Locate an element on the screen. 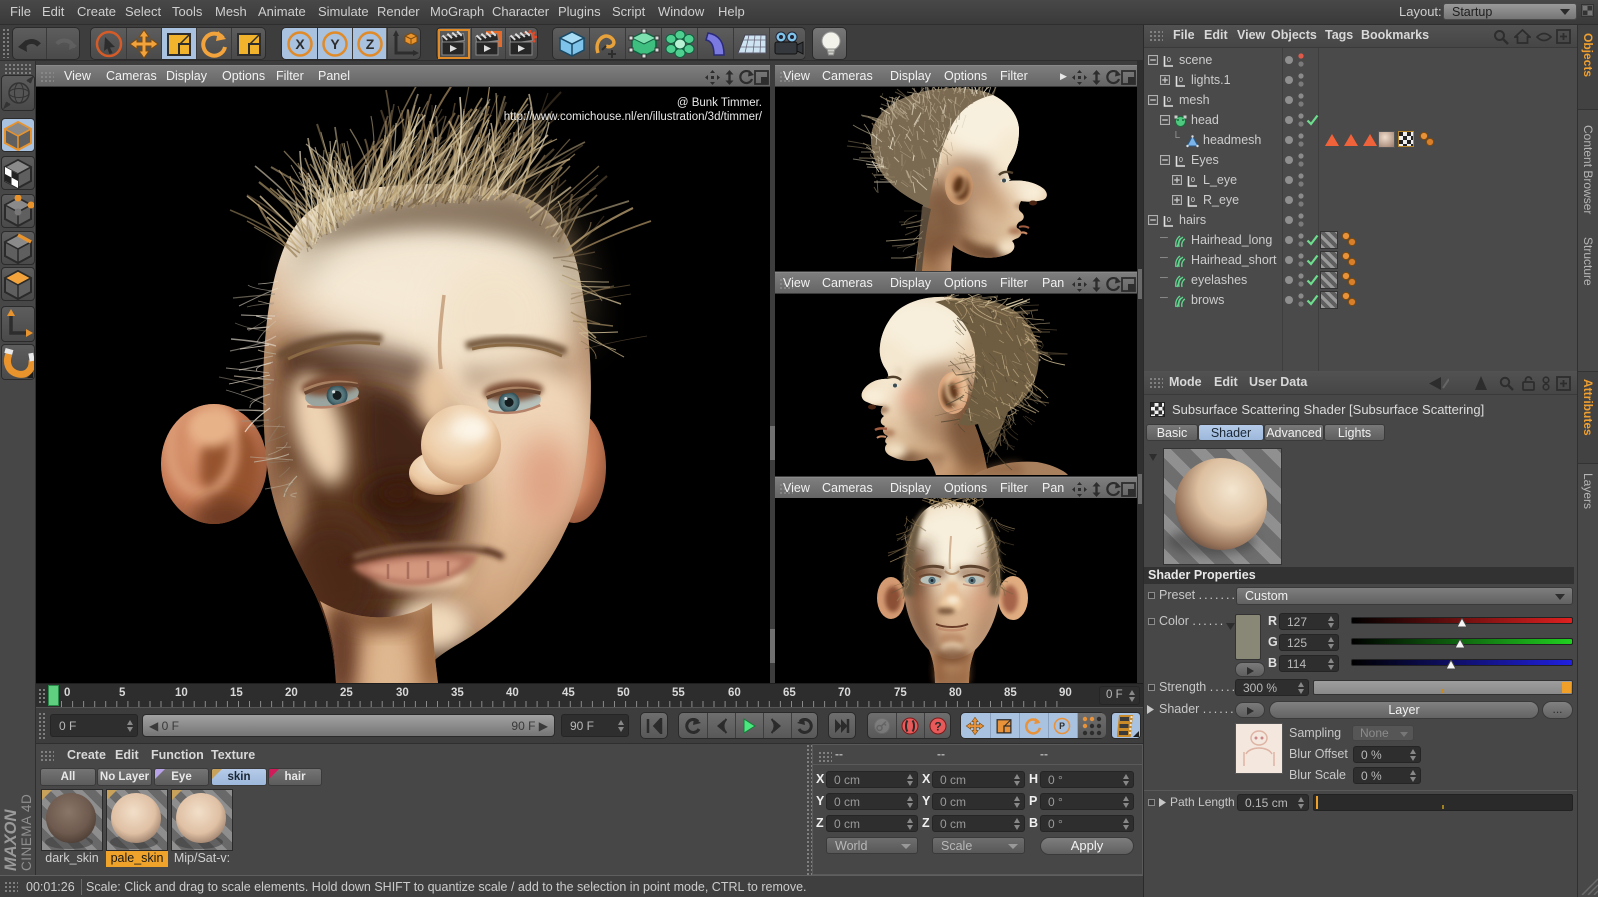  svg-text: 25 is located at coordinates (346, 693).